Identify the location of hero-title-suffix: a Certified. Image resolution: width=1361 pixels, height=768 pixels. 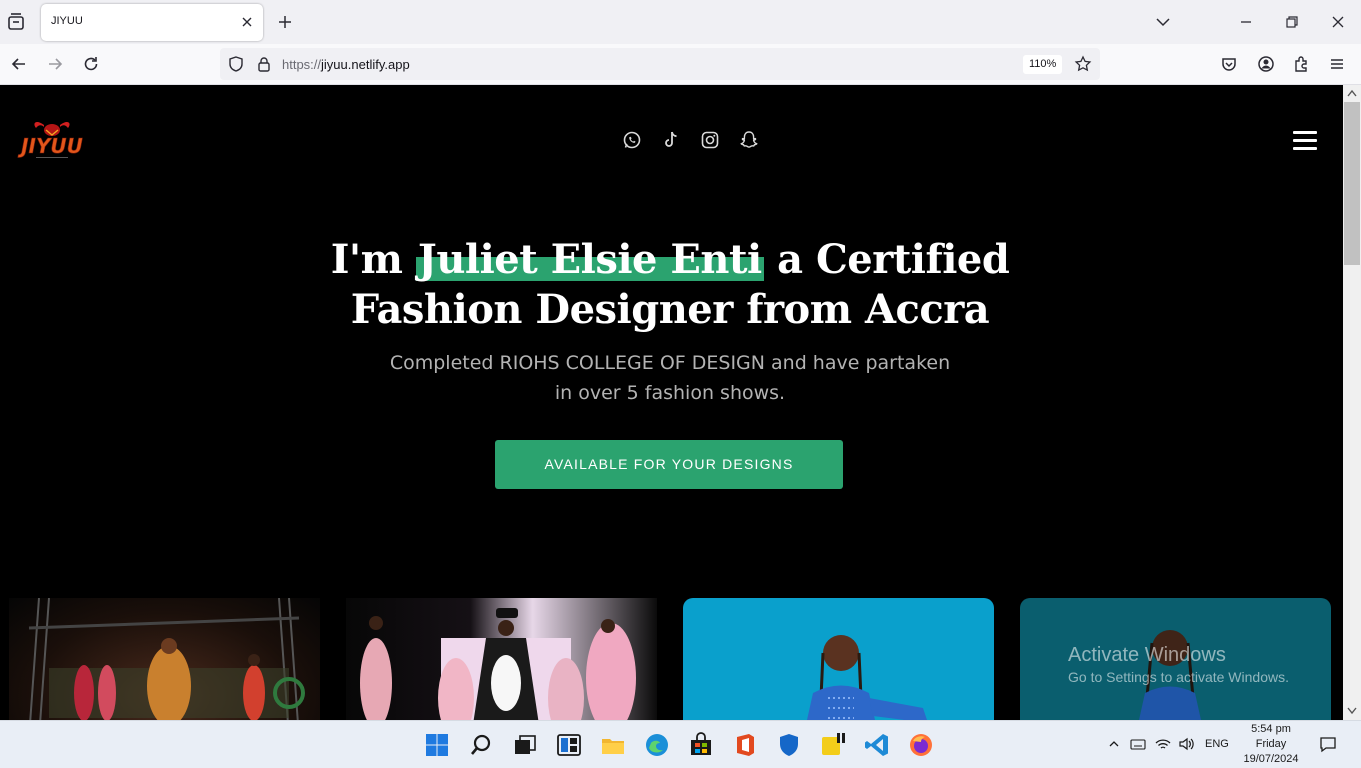
(893, 259).